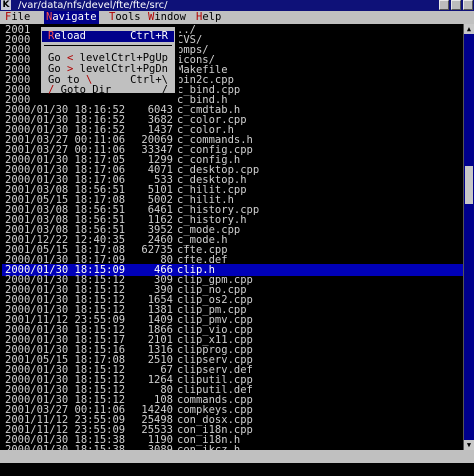 Image resolution: width=474 pixels, height=476 pixels. What do you see at coordinates (149, 36) in the screenshot?
I see `menu-item-shortcut: Ctrl+R` at bounding box center [149, 36].